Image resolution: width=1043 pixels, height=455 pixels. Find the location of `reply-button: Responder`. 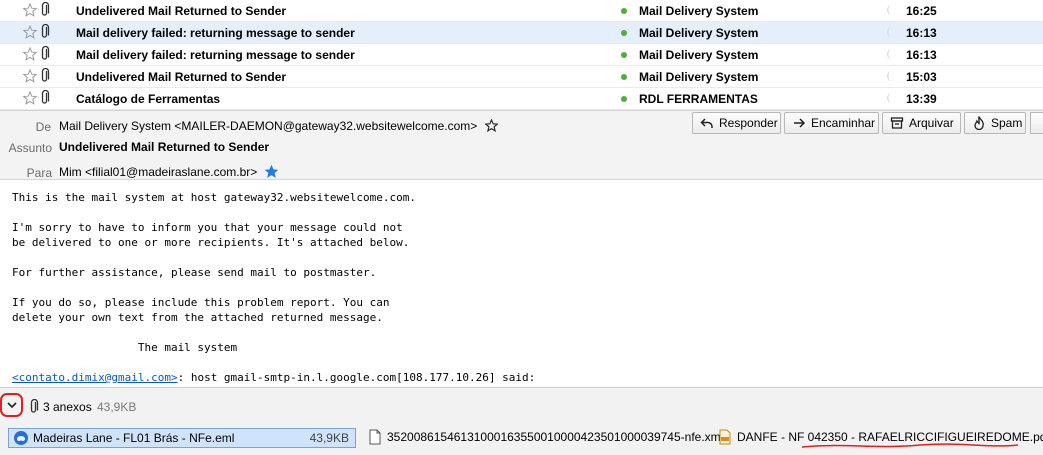

reply-button: Responder is located at coordinates (736, 123).